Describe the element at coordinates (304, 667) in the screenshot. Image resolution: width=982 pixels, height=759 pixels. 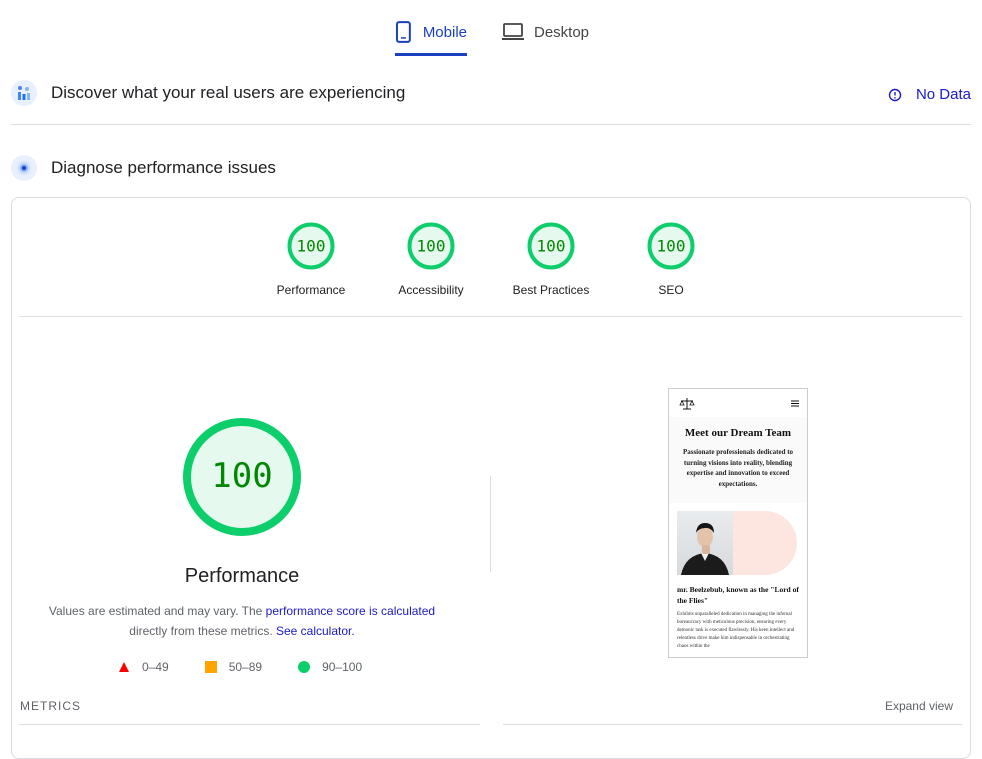
I see `circle-icon` at that location.